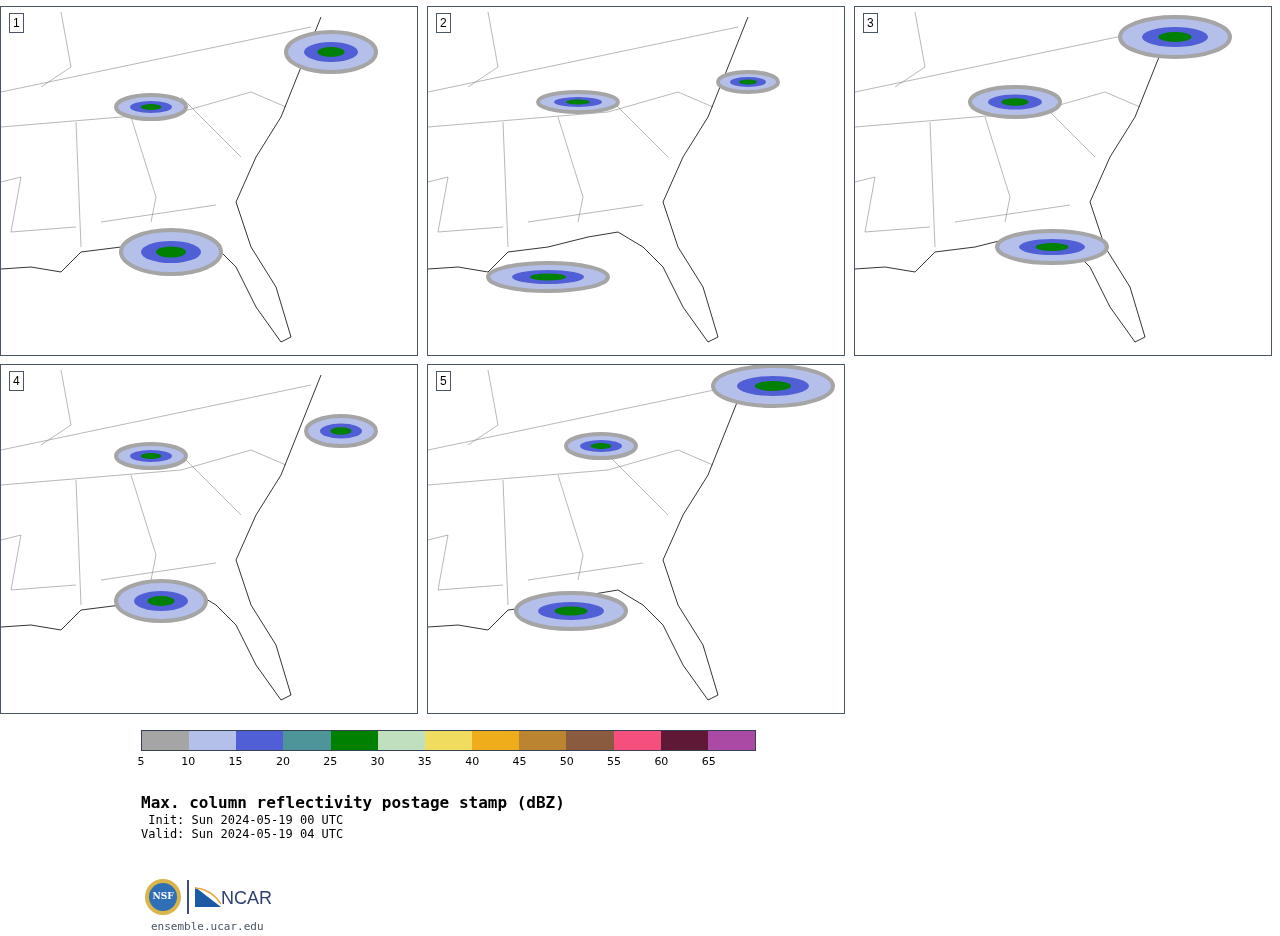  Describe the element at coordinates (243, 834) in the screenshot. I see `valid-time: Valid: Sun 2024-05-19 04 UTC` at that location.